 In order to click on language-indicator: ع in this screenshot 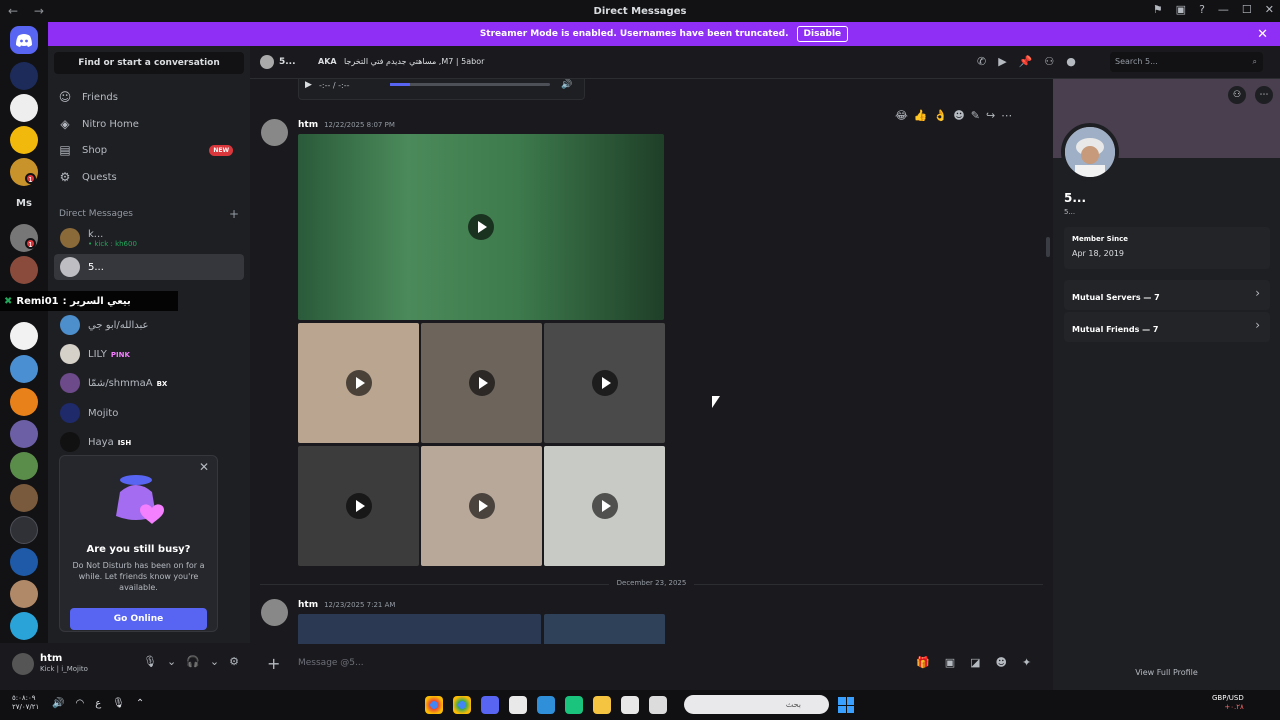, I will do `click(98, 703)`.